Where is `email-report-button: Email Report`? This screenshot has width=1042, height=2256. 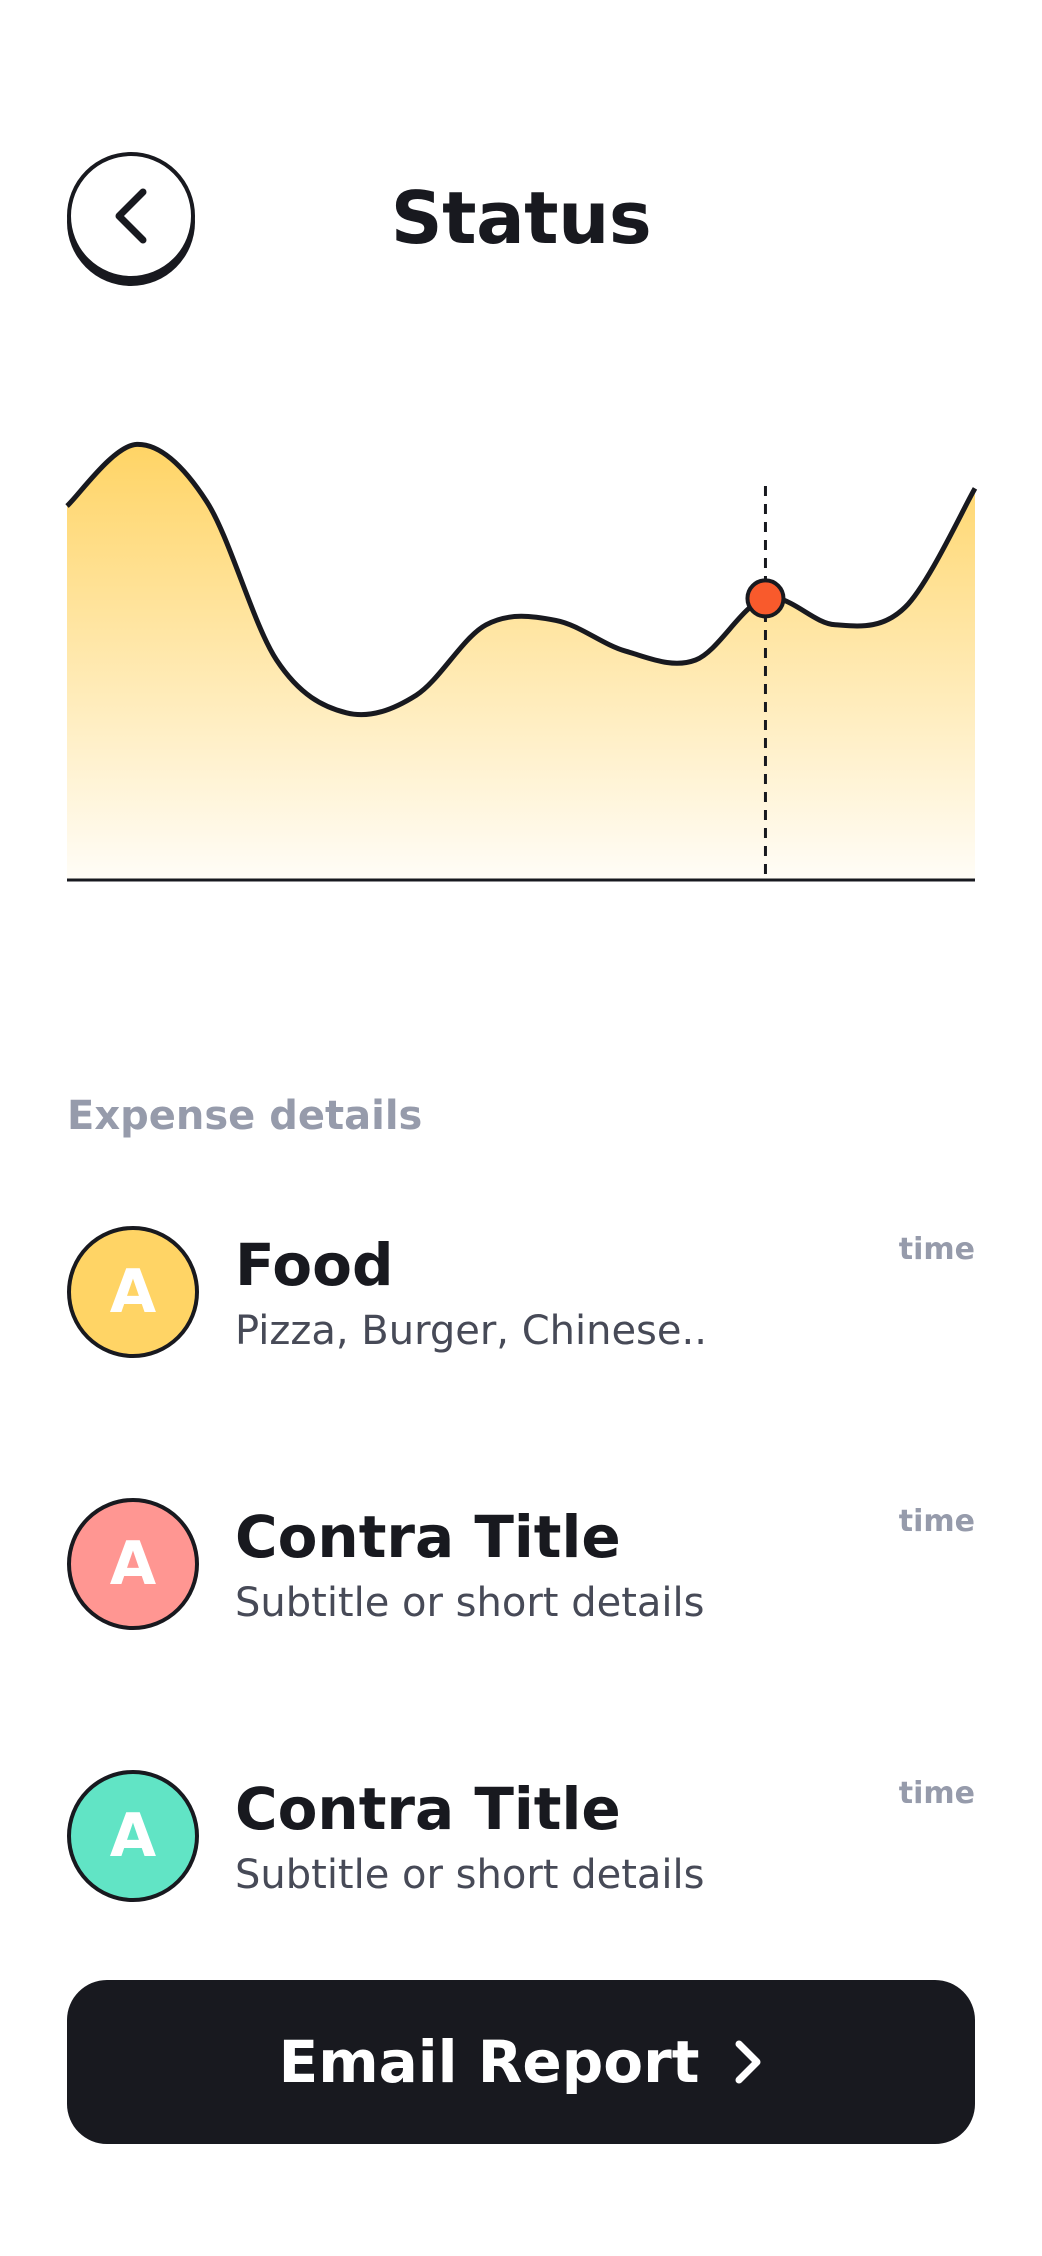 email-report-button: Email Report is located at coordinates (521, 2062).